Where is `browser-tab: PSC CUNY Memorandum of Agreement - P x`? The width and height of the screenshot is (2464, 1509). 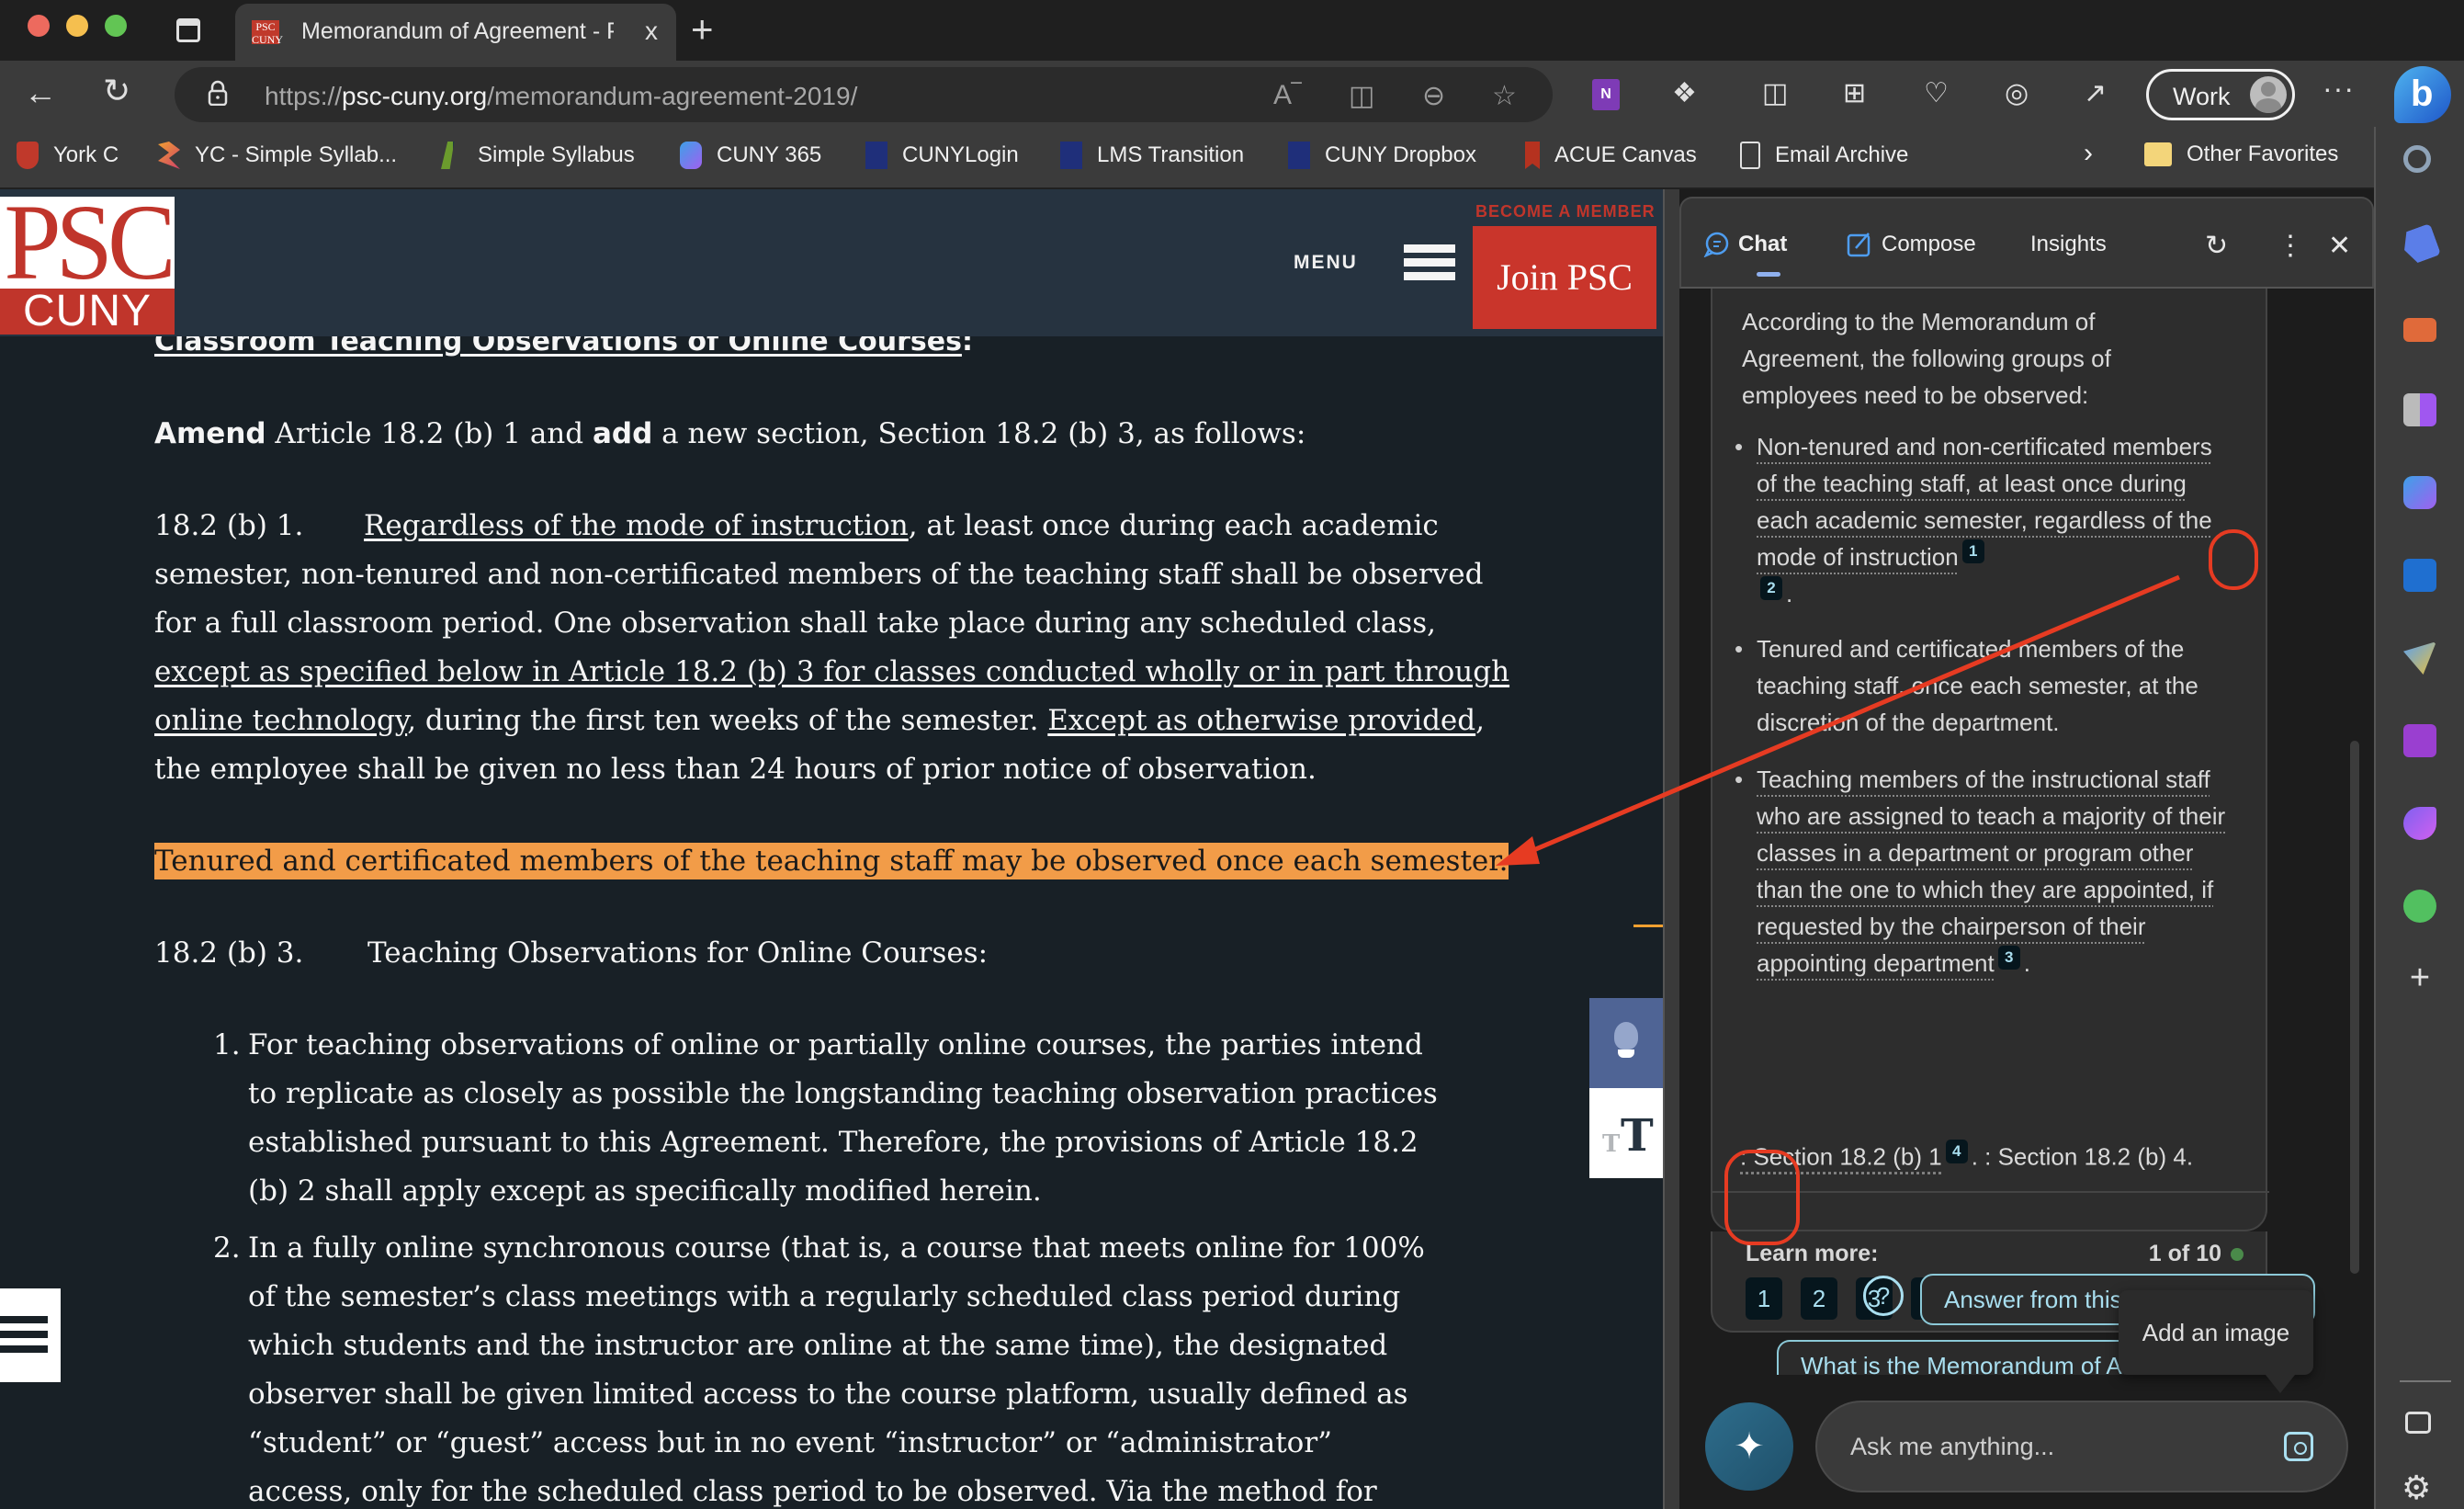 browser-tab: PSC CUNY Memorandum of Agreement - P x is located at coordinates (455, 32).